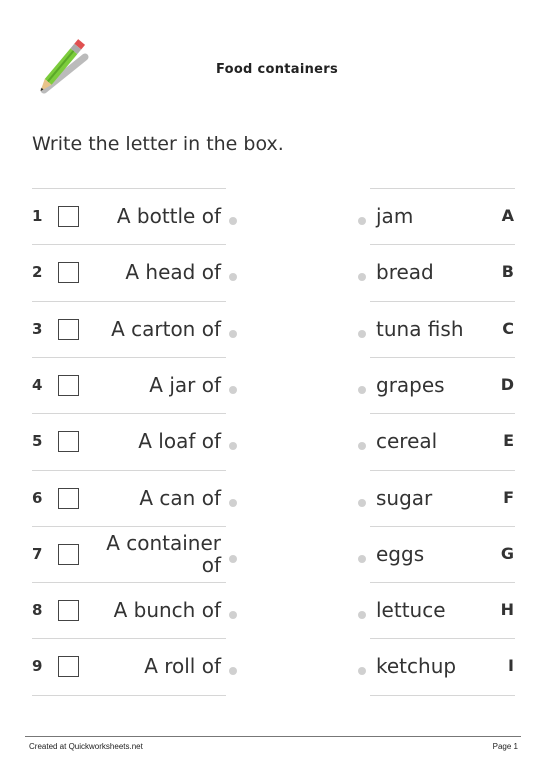 The width and height of the screenshot is (548, 776). What do you see at coordinates (507, 609) in the screenshot?
I see `answer-letter: H` at bounding box center [507, 609].